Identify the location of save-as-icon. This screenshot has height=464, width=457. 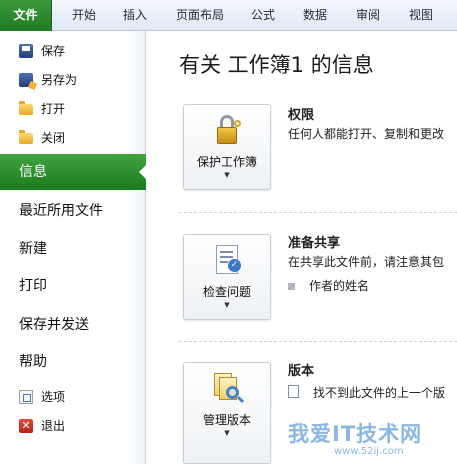
(26, 80).